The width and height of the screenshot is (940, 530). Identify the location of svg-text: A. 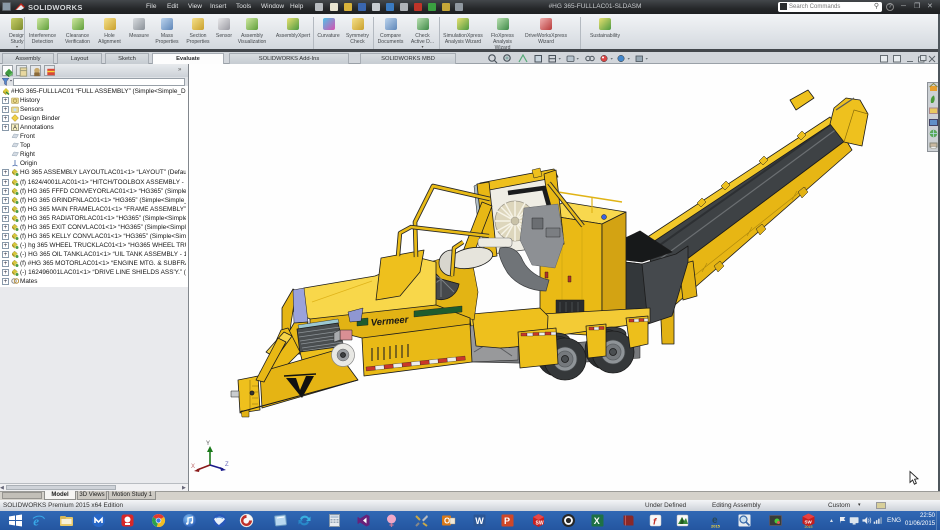
(15, 129).